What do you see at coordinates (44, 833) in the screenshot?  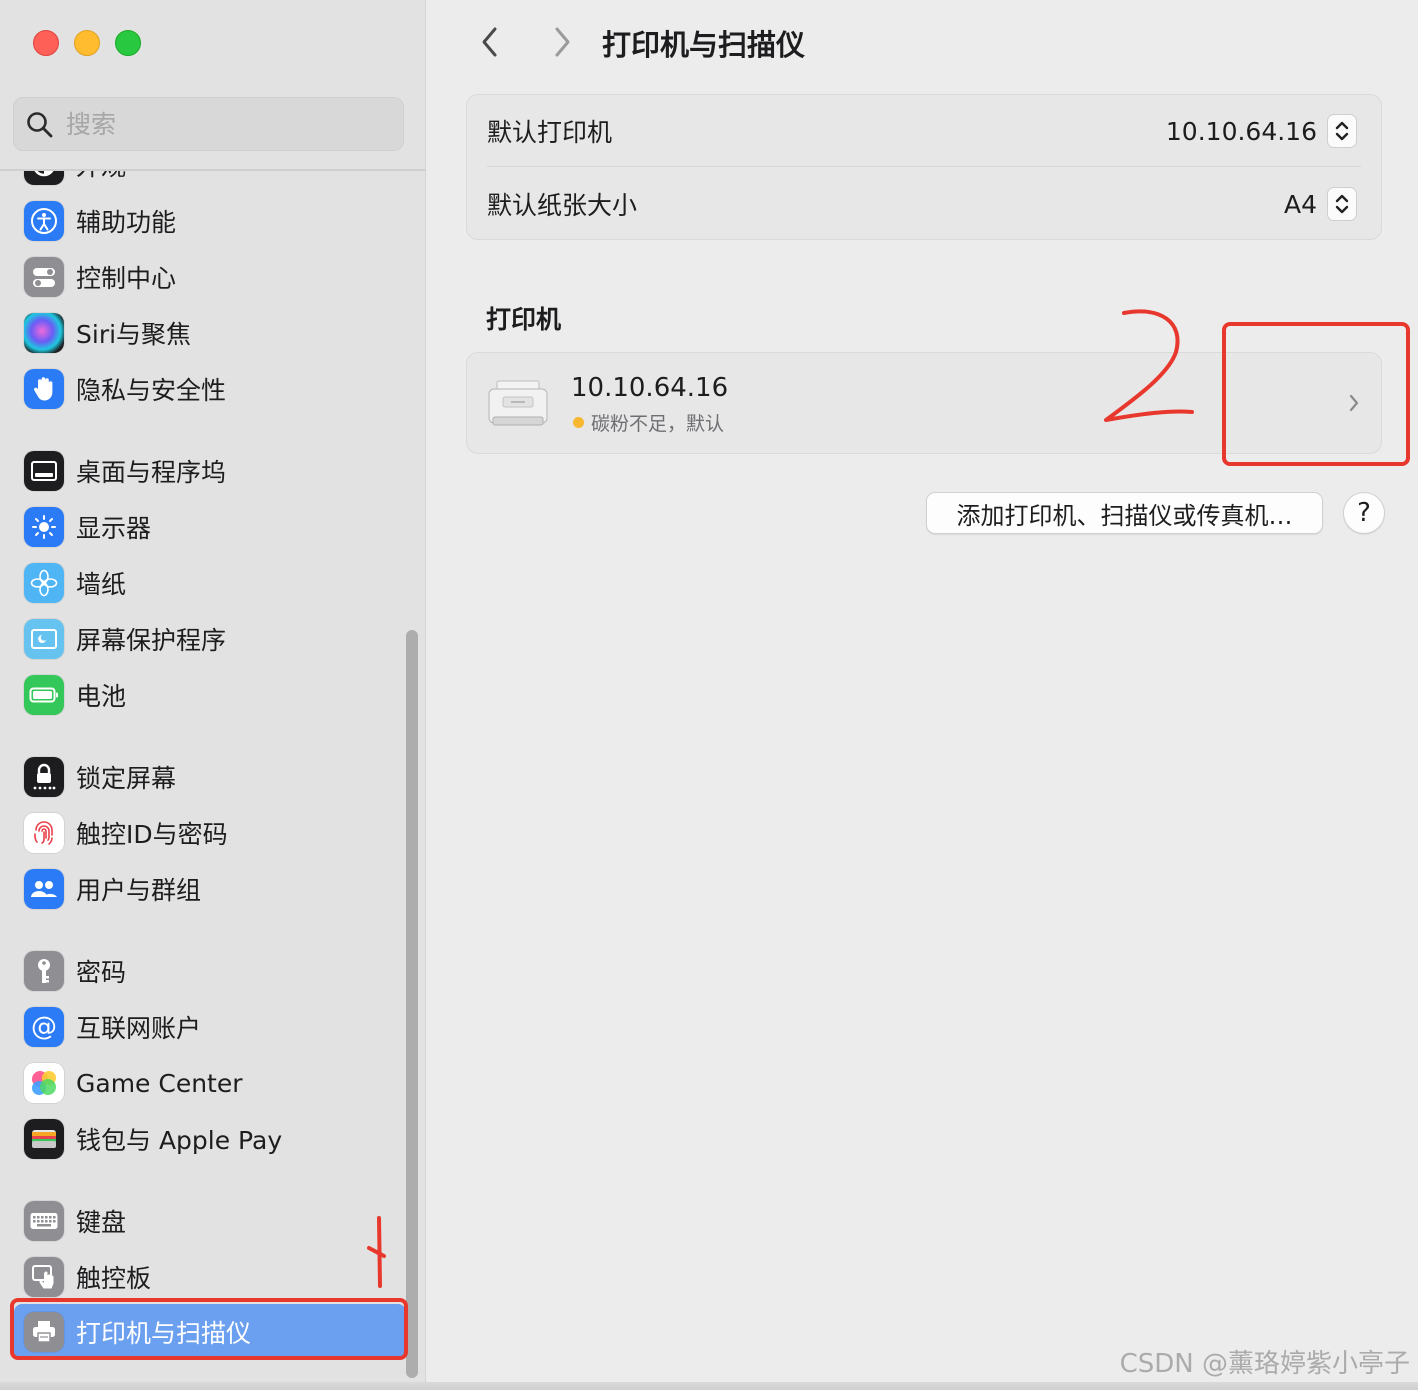 I see `fingerprint-icon` at bounding box center [44, 833].